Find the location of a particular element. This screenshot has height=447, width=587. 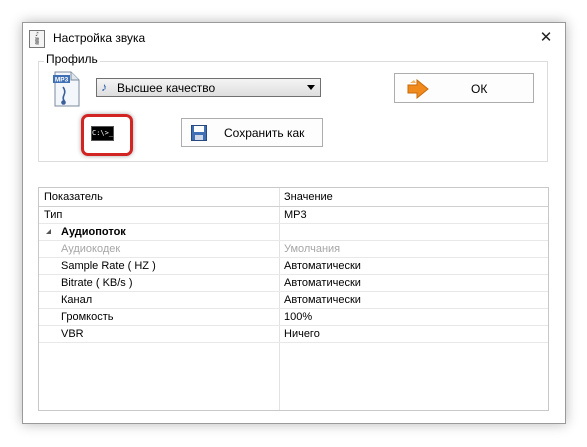

profile-legend: Профиль is located at coordinates (72, 59).